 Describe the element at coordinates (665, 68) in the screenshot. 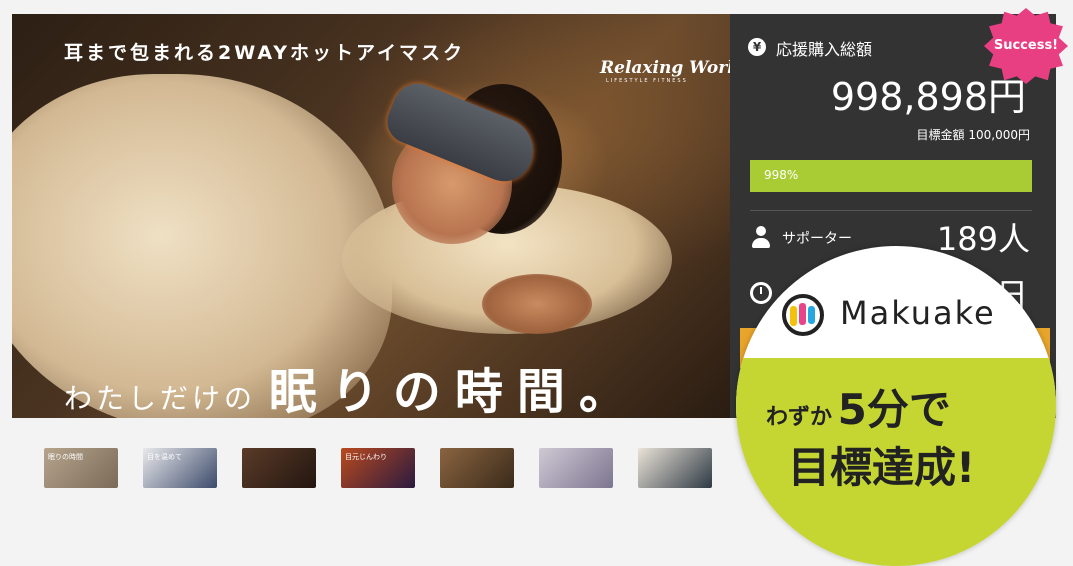

I see `brand-logo: Relaxing Work` at that location.